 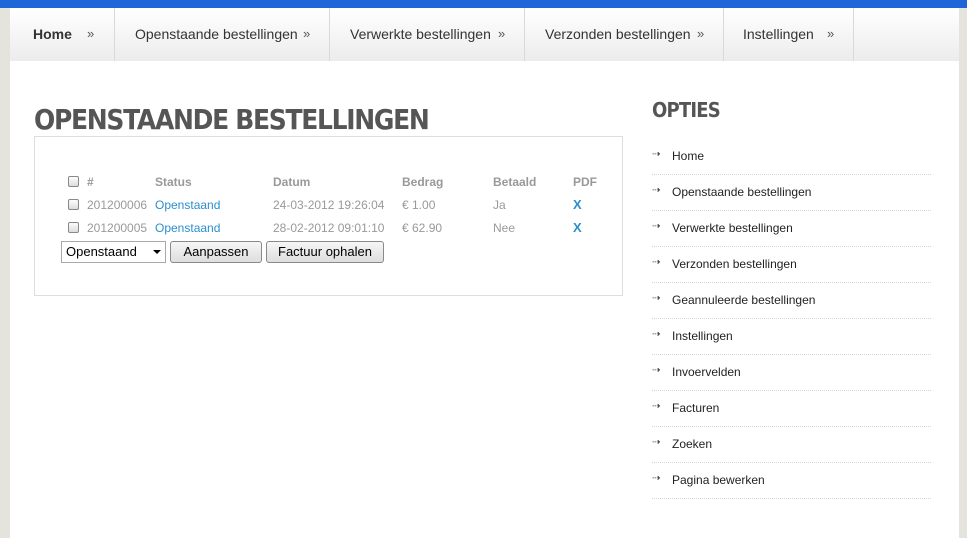 What do you see at coordinates (329, 228) in the screenshot?
I see `order-date: 28-02-2012 09:01:10` at bounding box center [329, 228].